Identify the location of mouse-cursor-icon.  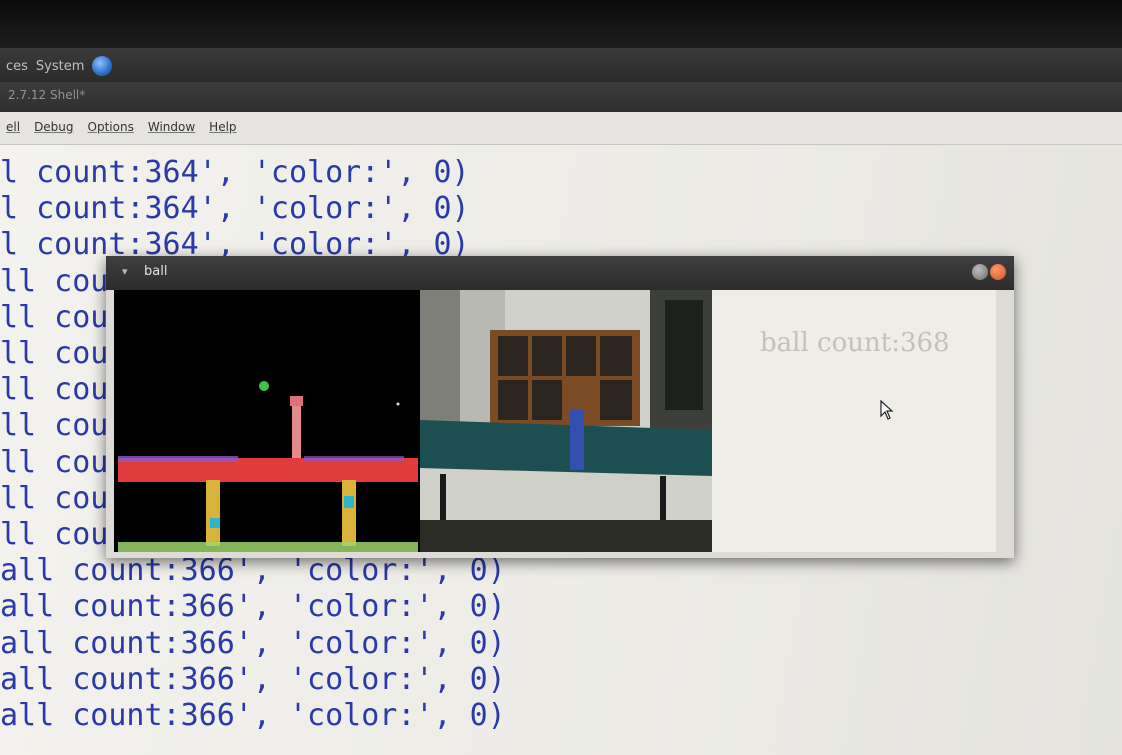
(887, 410).